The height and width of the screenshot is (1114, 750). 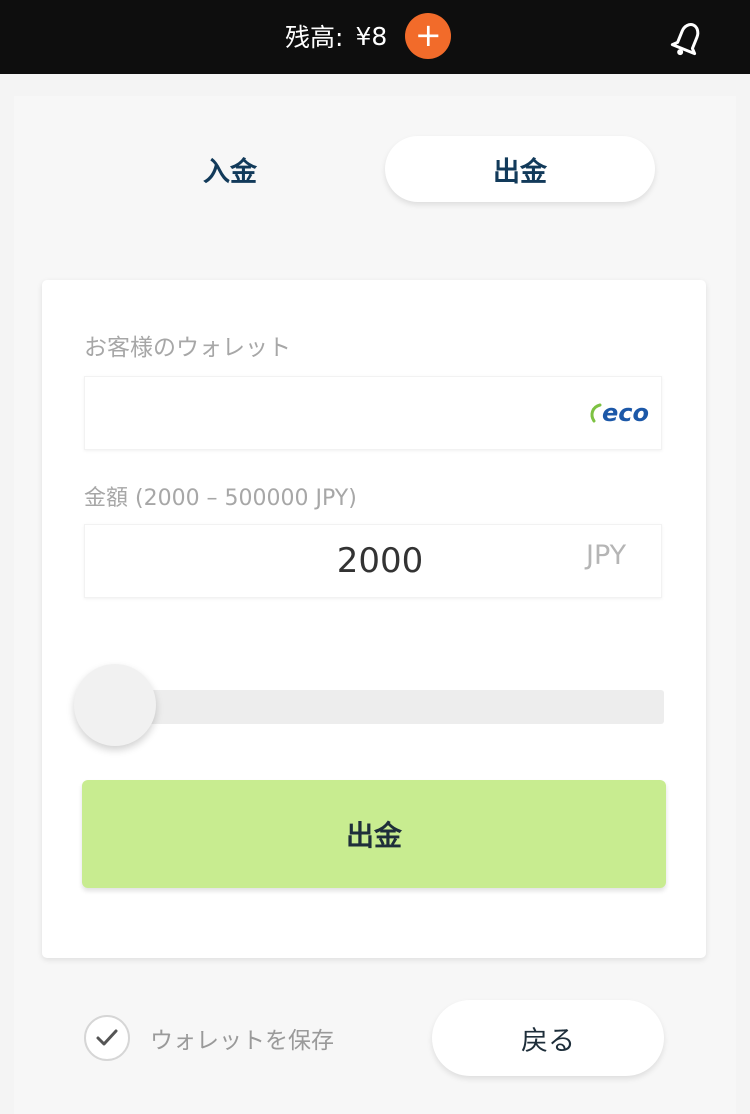 I want to click on check-icon, so click(x=107, y=1037).